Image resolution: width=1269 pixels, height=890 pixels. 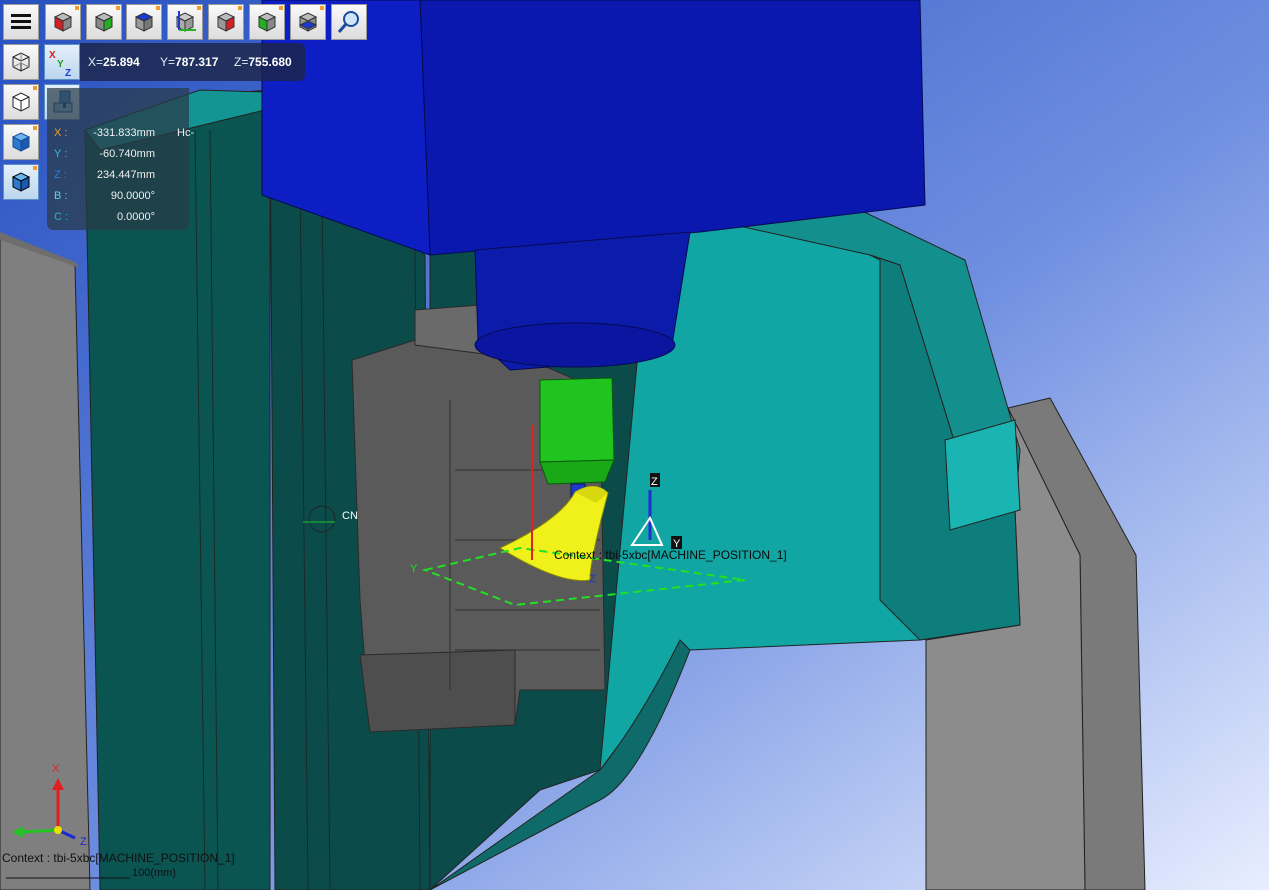 What do you see at coordinates (118, 858) in the screenshot?
I see `status-context: Context : tbi-5xbc[MACHINE_POSITION_1]` at bounding box center [118, 858].